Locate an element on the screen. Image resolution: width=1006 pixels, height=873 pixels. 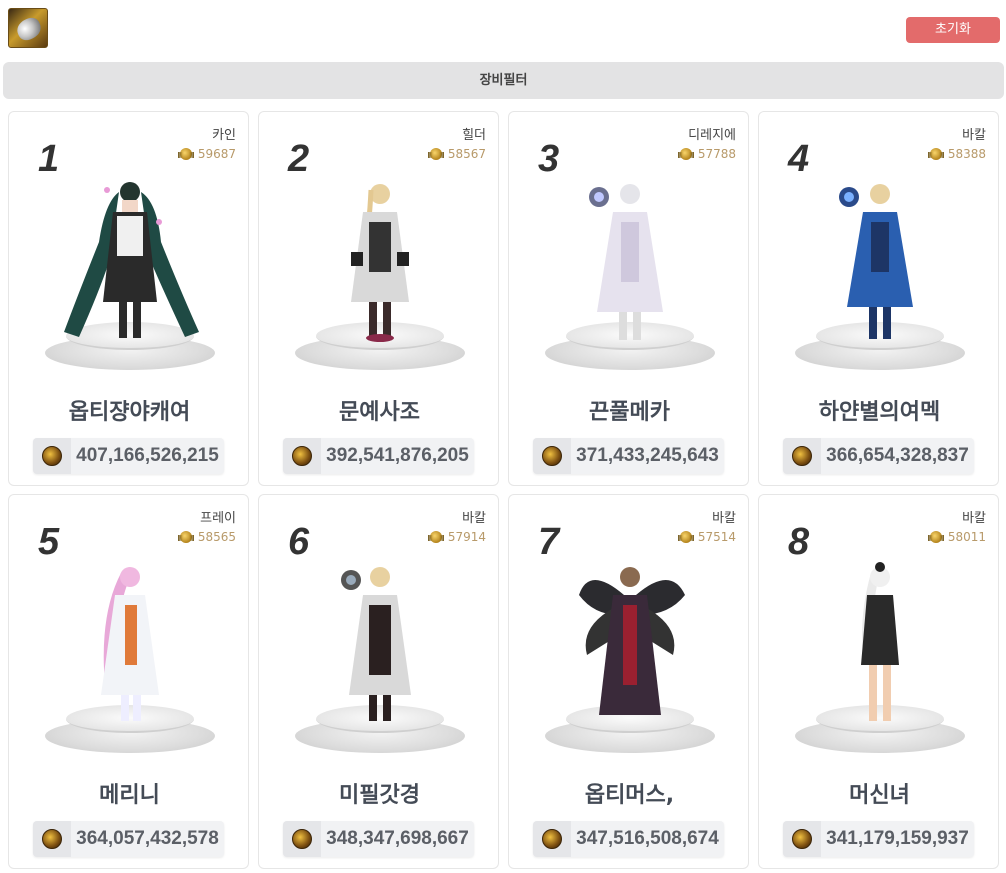
fame-score: 59687 is located at coordinates (206, 154).